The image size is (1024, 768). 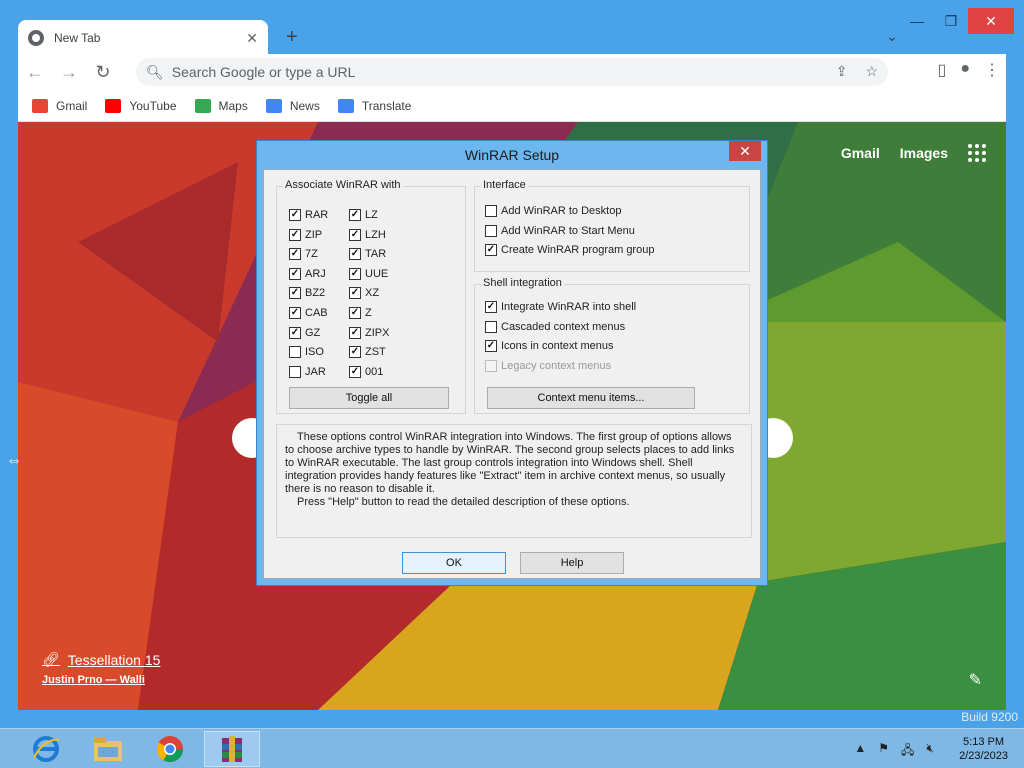 What do you see at coordinates (252, 38) in the screenshot?
I see `tab-close-icon: ✕` at bounding box center [252, 38].